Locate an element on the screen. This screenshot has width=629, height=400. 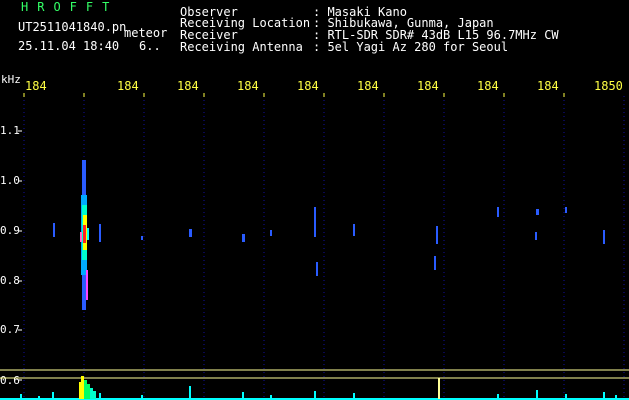
meteor-echo is located at coordinates (84, 235).